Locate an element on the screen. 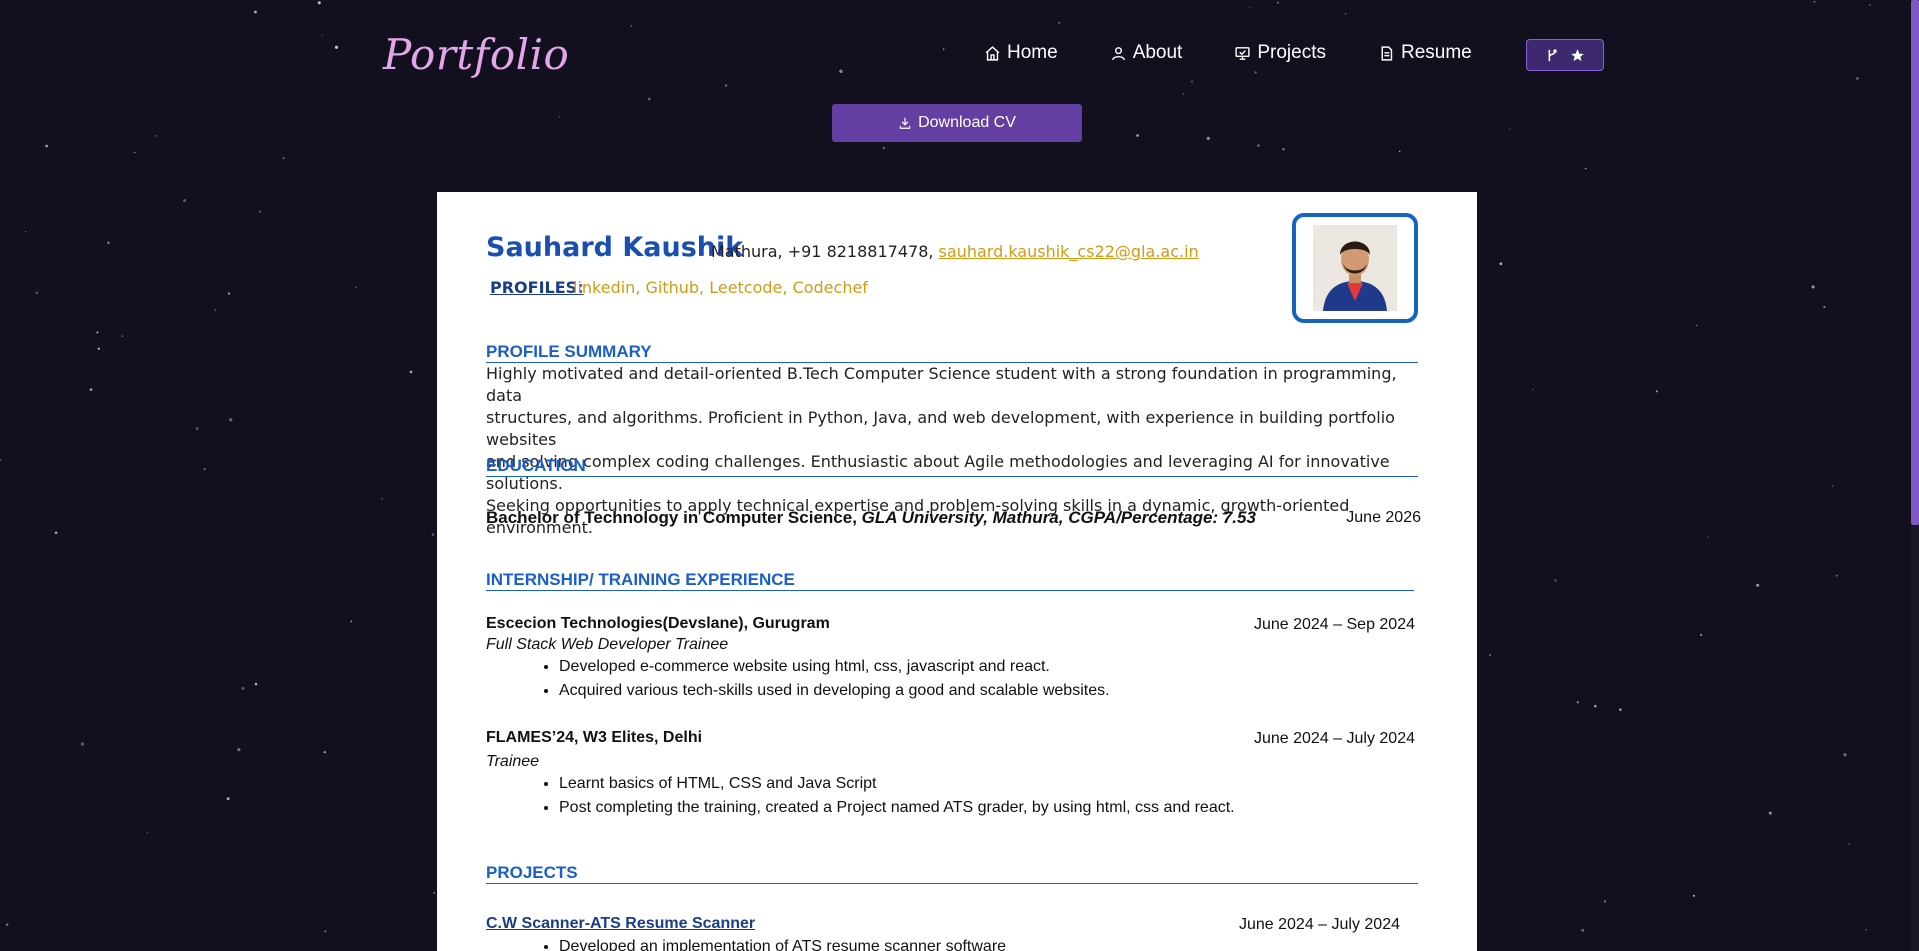  scrollbar-track is located at coordinates (1915, 475).